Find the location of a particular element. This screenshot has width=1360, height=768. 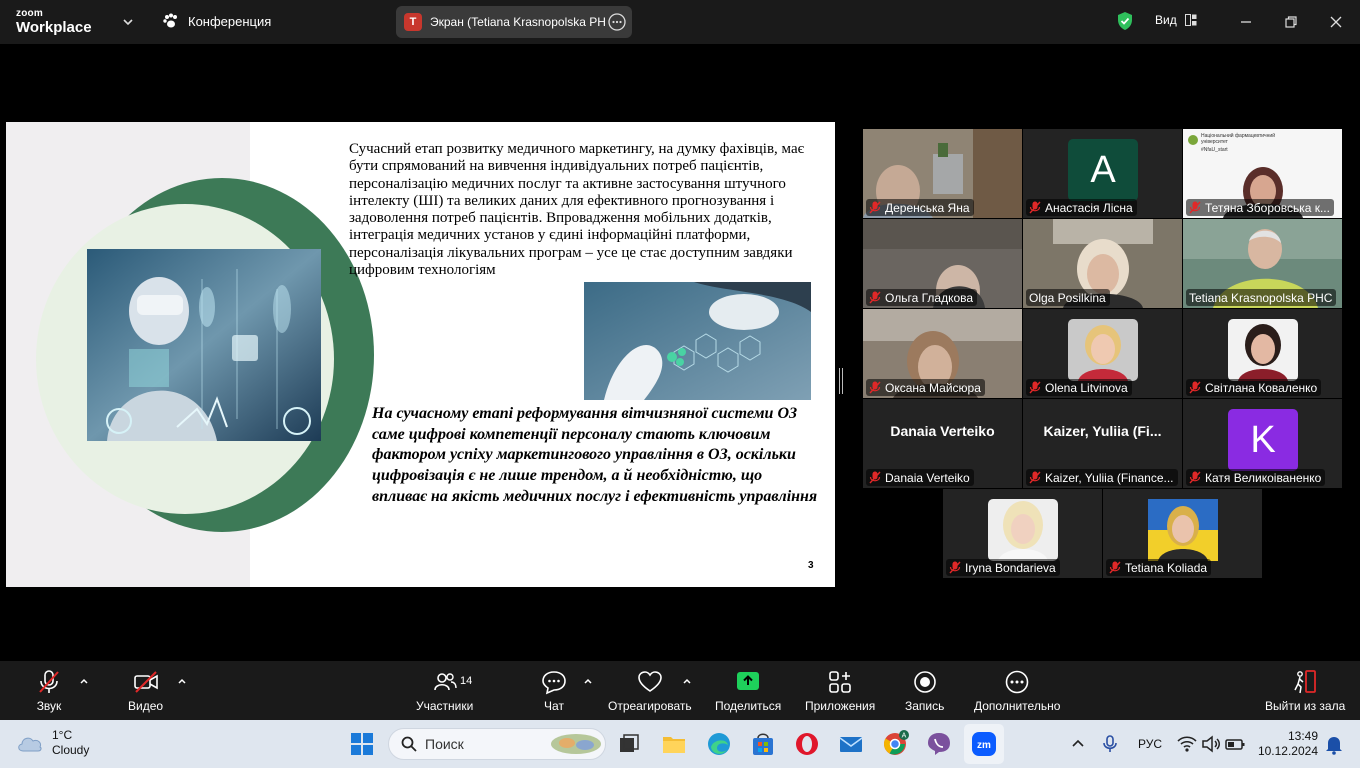

heart-icon is located at coordinates (650, 681).